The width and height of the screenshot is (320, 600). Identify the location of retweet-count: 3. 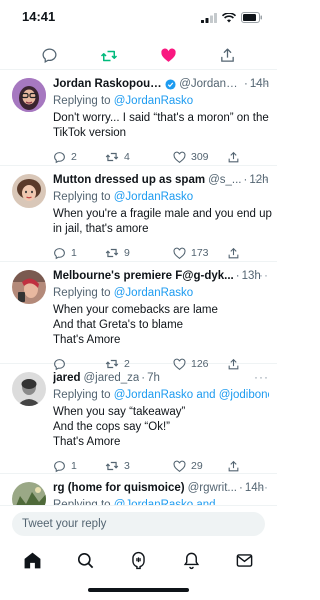
(127, 466).